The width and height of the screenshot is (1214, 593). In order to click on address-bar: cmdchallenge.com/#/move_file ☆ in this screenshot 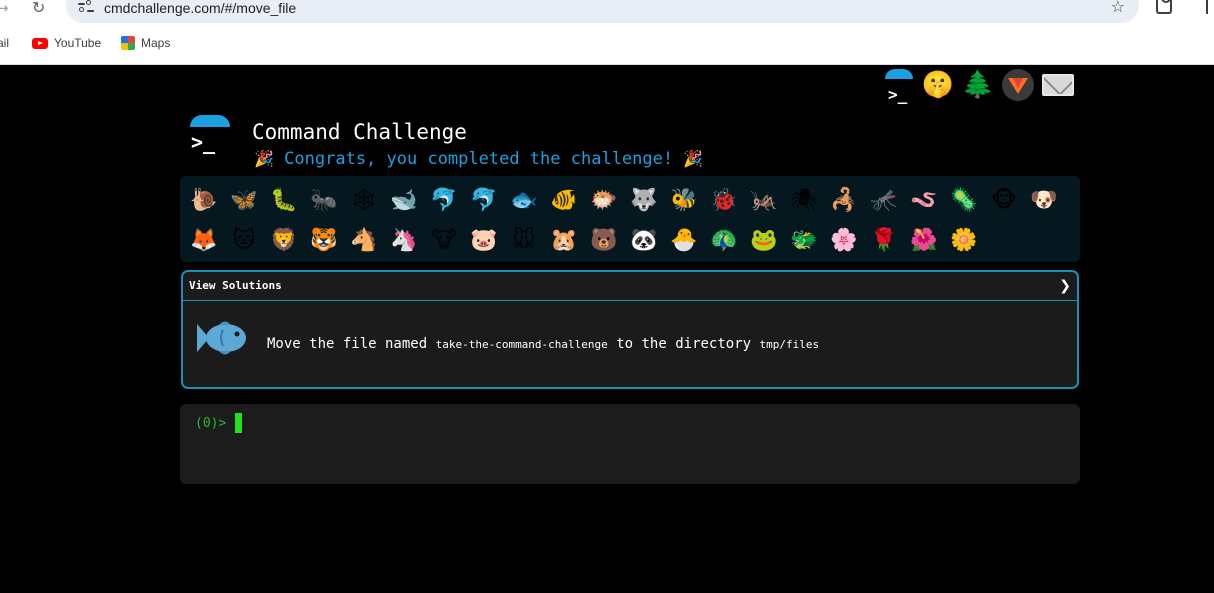, I will do `click(602, 11)`.